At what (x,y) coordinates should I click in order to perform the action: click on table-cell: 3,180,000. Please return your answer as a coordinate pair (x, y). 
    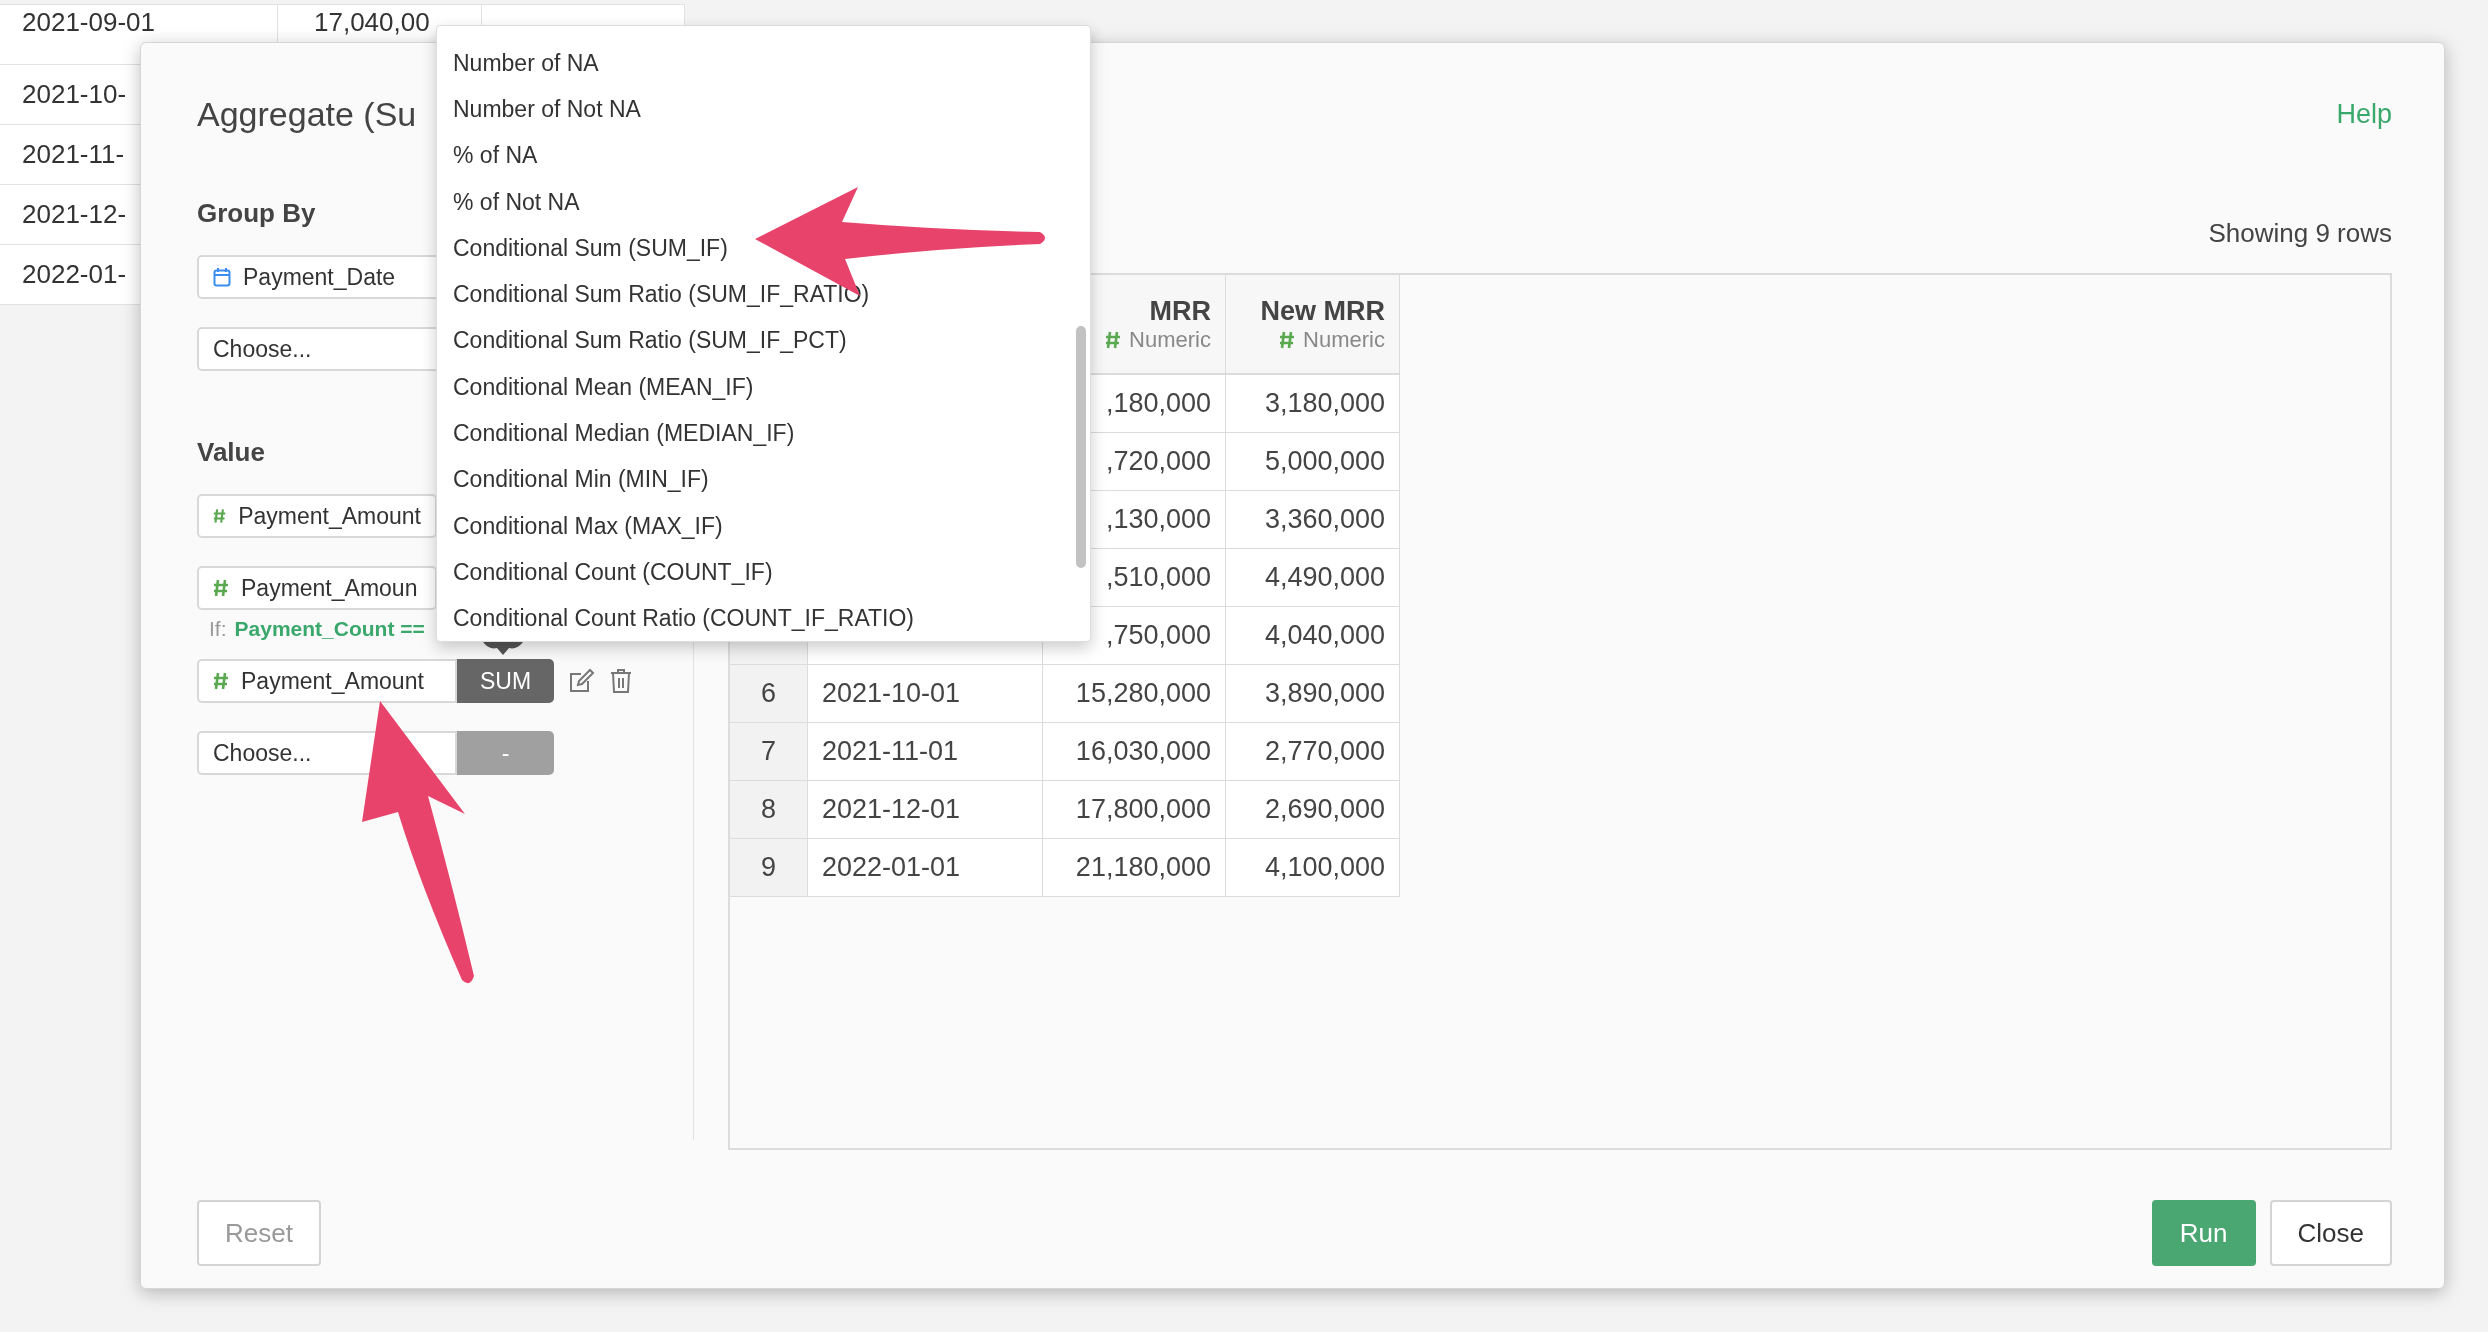
    Looking at the image, I should click on (1313, 404).